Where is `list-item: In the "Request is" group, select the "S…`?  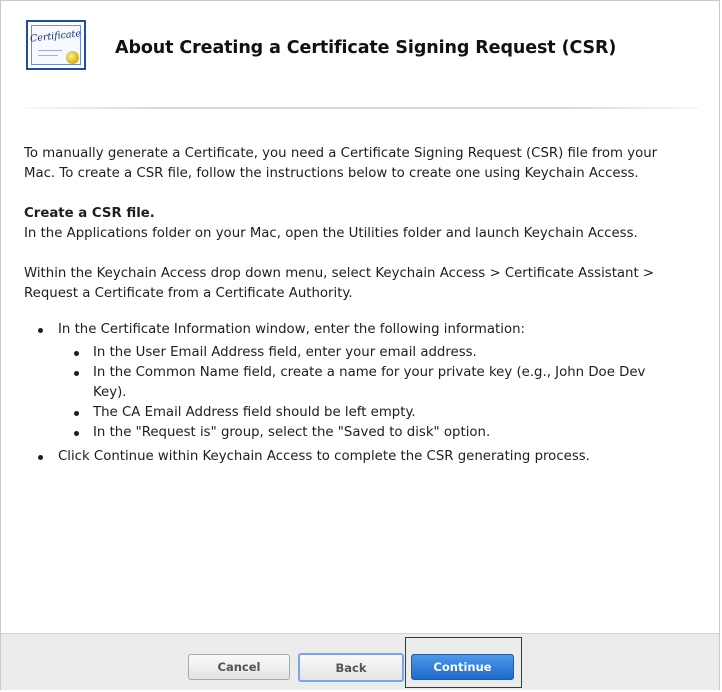
list-item: In the "Request is" group, select the "S… is located at coordinates (374, 433).